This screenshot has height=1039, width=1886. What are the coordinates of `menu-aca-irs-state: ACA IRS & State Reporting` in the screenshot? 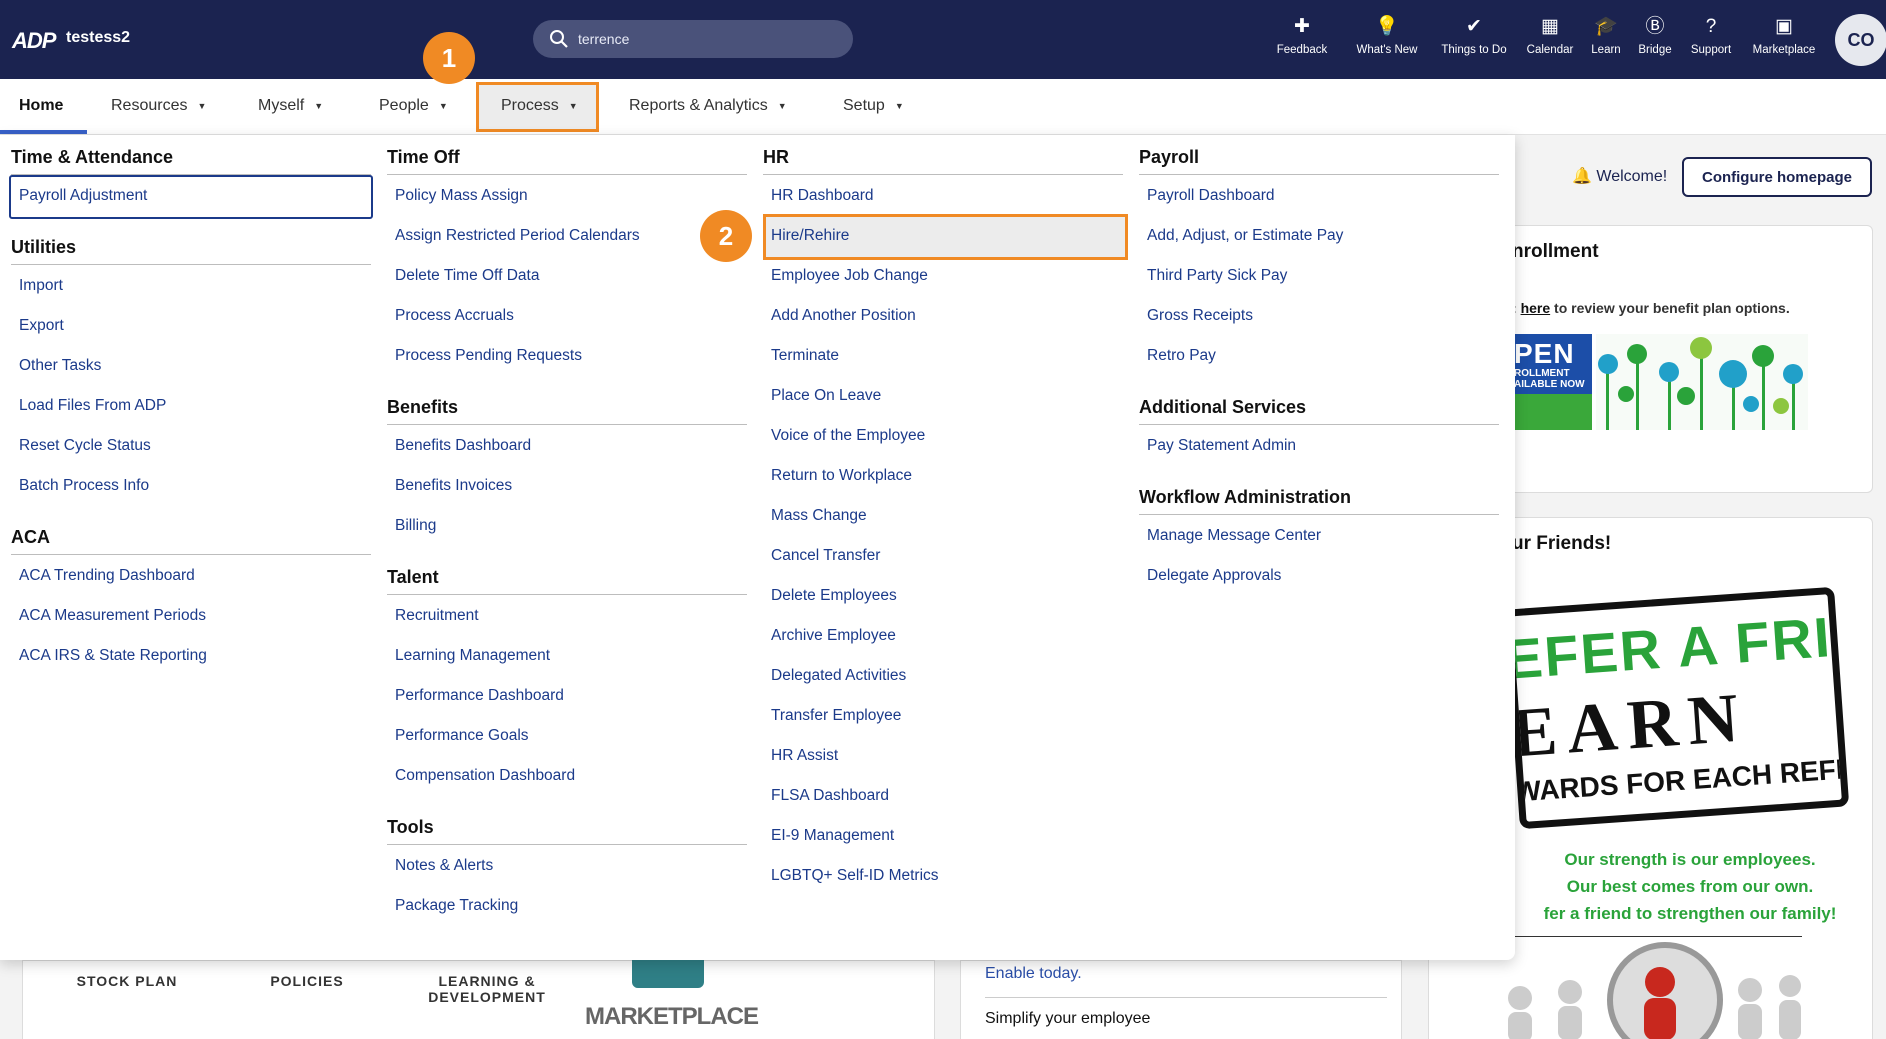 It's located at (113, 656).